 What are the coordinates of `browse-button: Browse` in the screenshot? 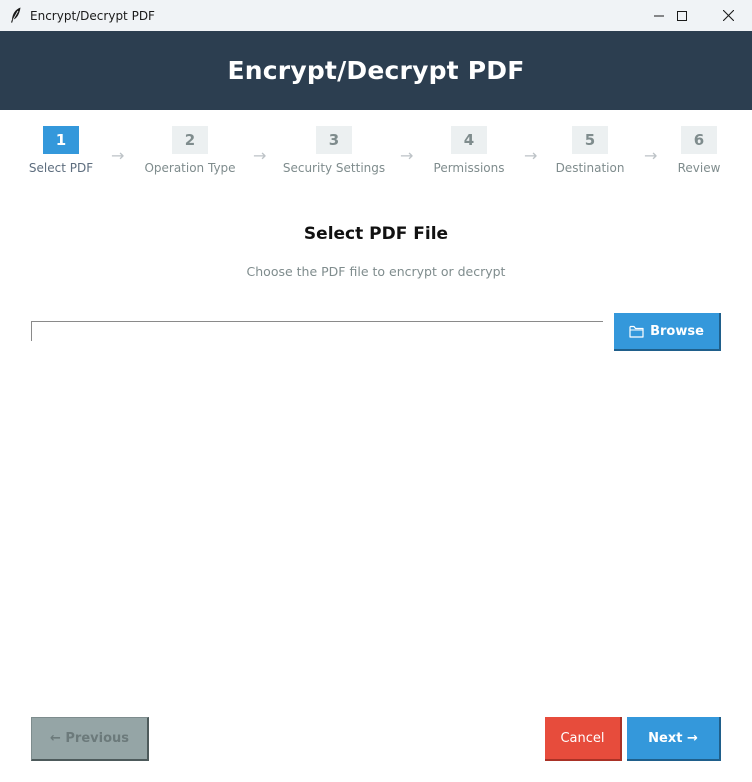 It's located at (667, 332).